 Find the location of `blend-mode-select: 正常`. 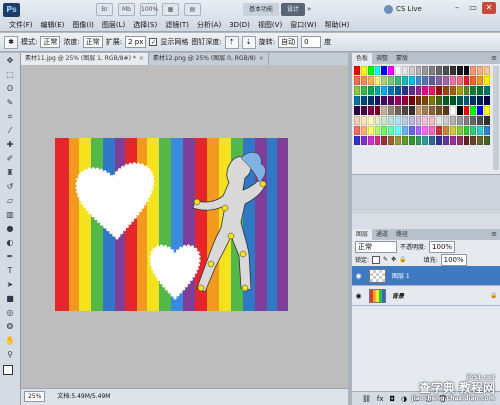

blend-mode-select: 正常 is located at coordinates (376, 246).